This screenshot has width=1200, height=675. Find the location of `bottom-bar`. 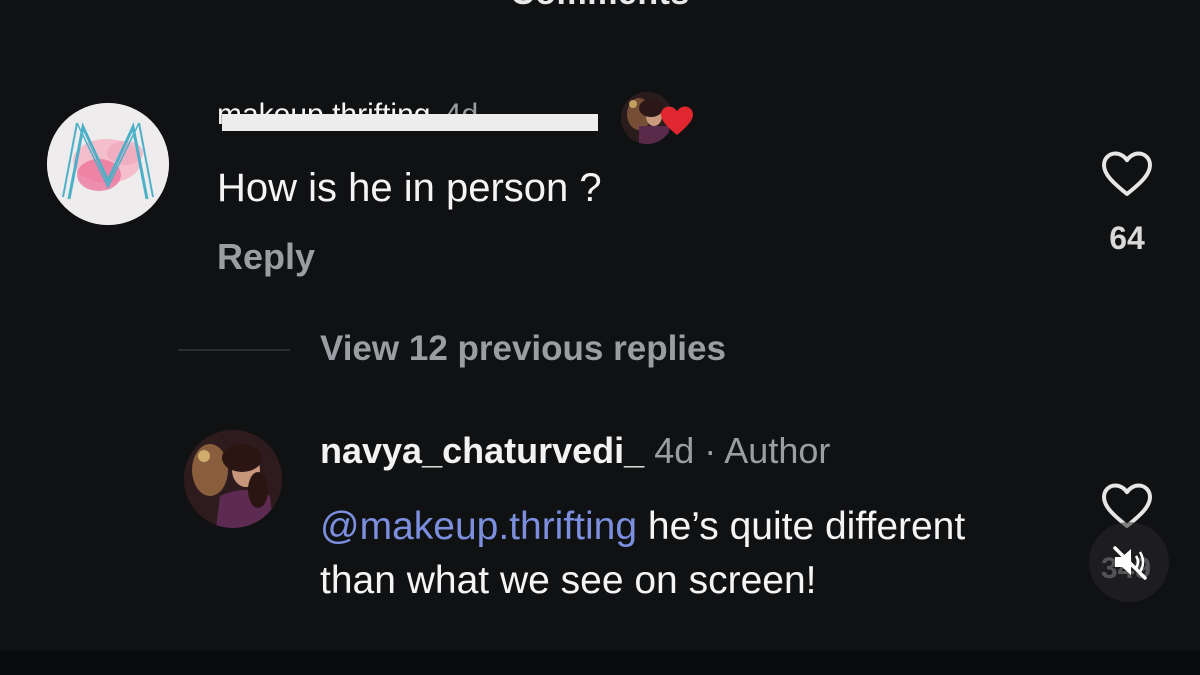

bottom-bar is located at coordinates (600, 662).